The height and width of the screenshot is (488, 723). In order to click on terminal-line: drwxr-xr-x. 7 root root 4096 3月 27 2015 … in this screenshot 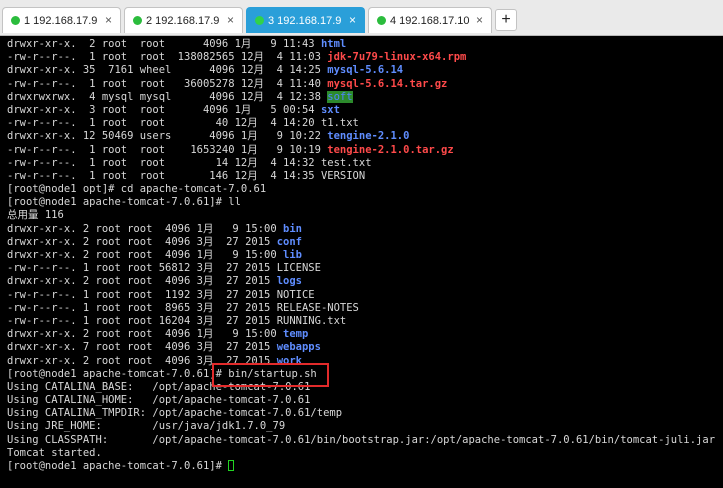, I will do `click(365, 347)`.